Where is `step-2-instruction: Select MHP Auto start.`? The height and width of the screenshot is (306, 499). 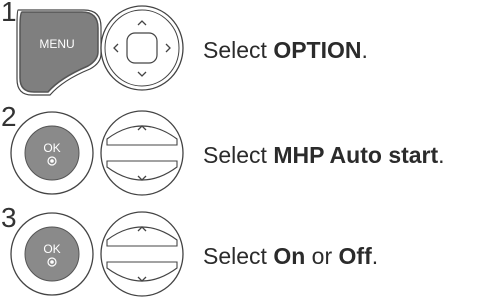 step-2-instruction: Select MHP Auto start. is located at coordinates (324, 155).